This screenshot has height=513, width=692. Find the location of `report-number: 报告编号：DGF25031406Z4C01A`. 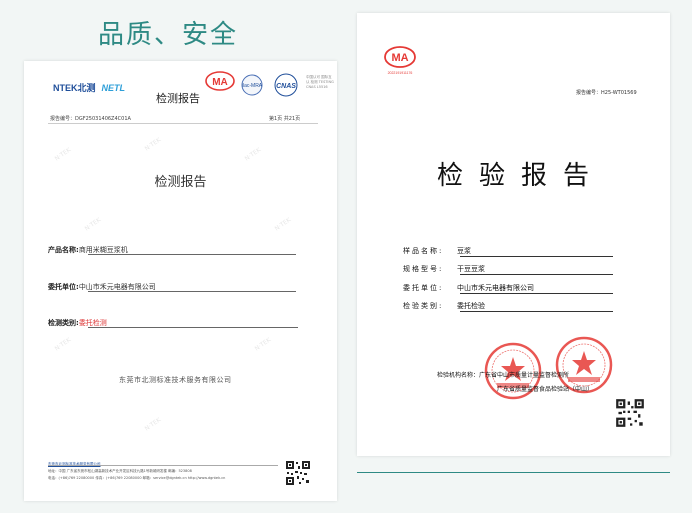

report-number: 报告编号：DGF25031406Z4C01A is located at coordinates (90, 119).